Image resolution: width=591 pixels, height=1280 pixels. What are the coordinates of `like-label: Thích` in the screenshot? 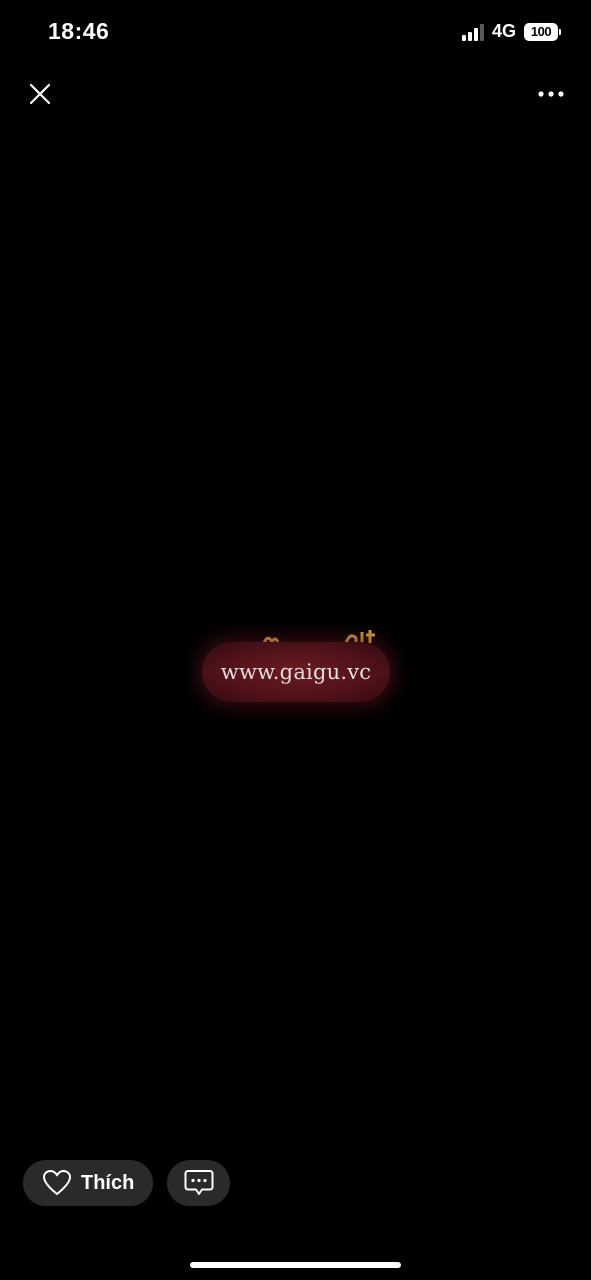 It's located at (108, 1182).